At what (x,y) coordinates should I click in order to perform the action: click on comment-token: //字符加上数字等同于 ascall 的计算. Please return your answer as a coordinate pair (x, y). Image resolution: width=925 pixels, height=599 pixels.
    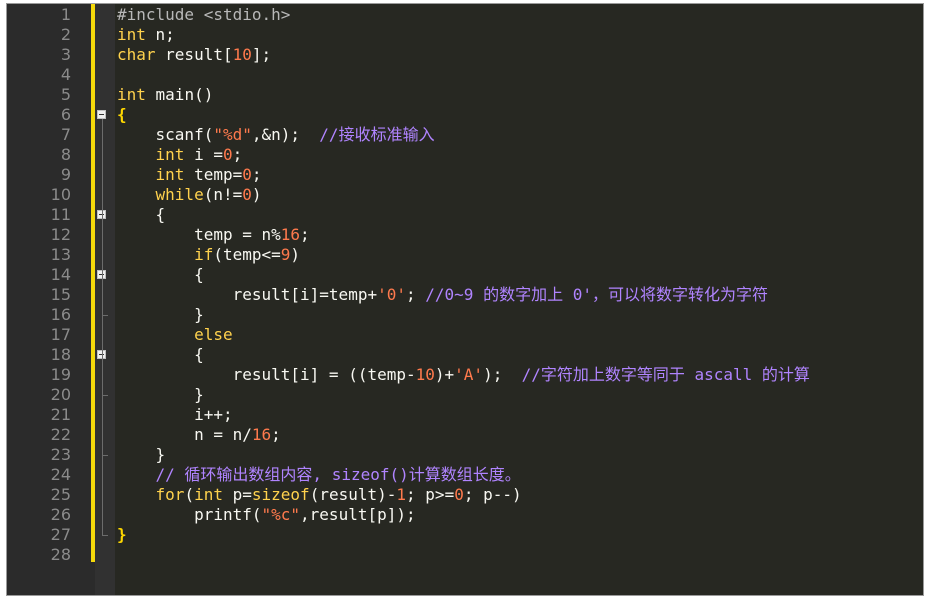
    Looking at the image, I should click on (665, 374).